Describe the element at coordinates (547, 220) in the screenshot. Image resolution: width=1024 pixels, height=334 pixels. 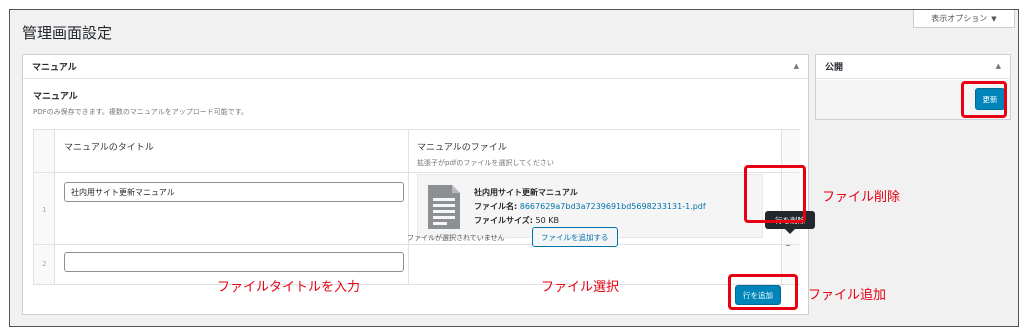
I see `file-size-value: 50 KB` at that location.